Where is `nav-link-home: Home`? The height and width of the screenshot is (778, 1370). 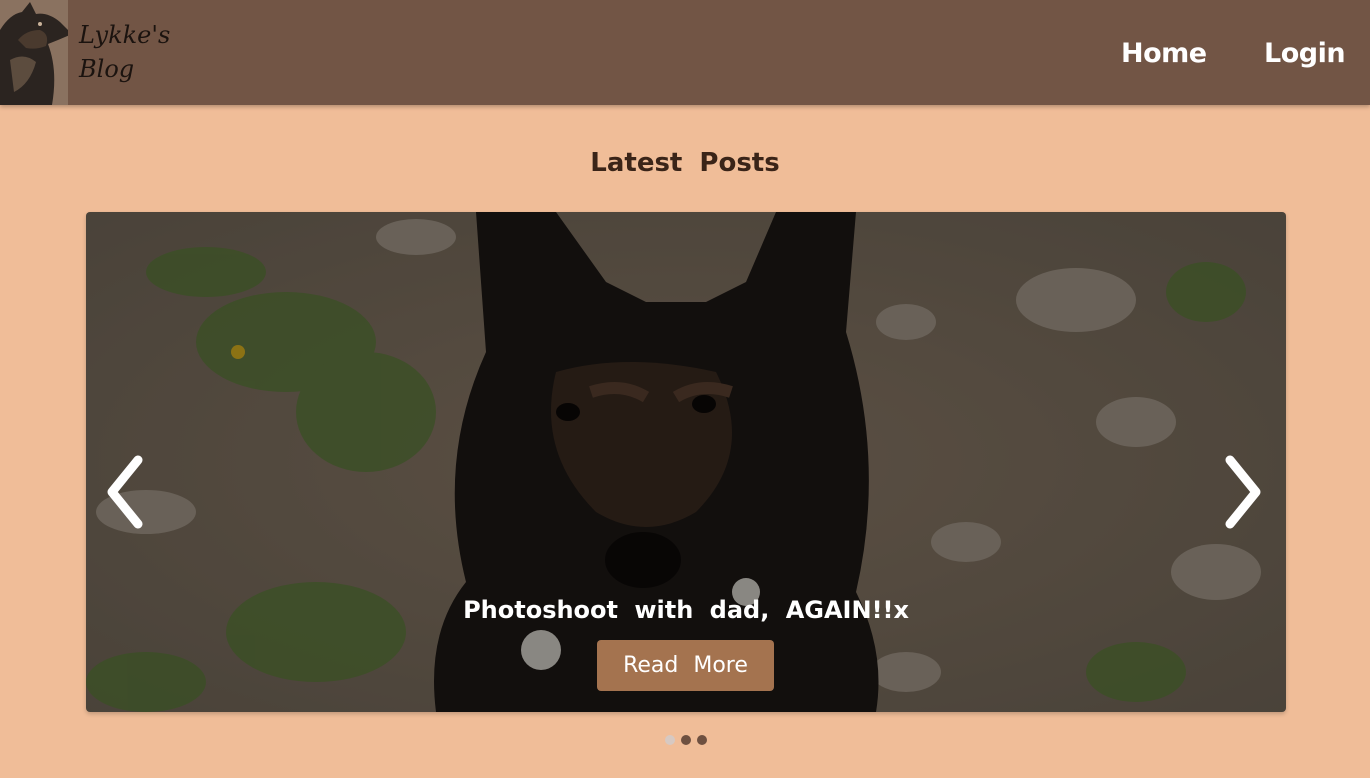
nav-link-home: Home is located at coordinates (1164, 53).